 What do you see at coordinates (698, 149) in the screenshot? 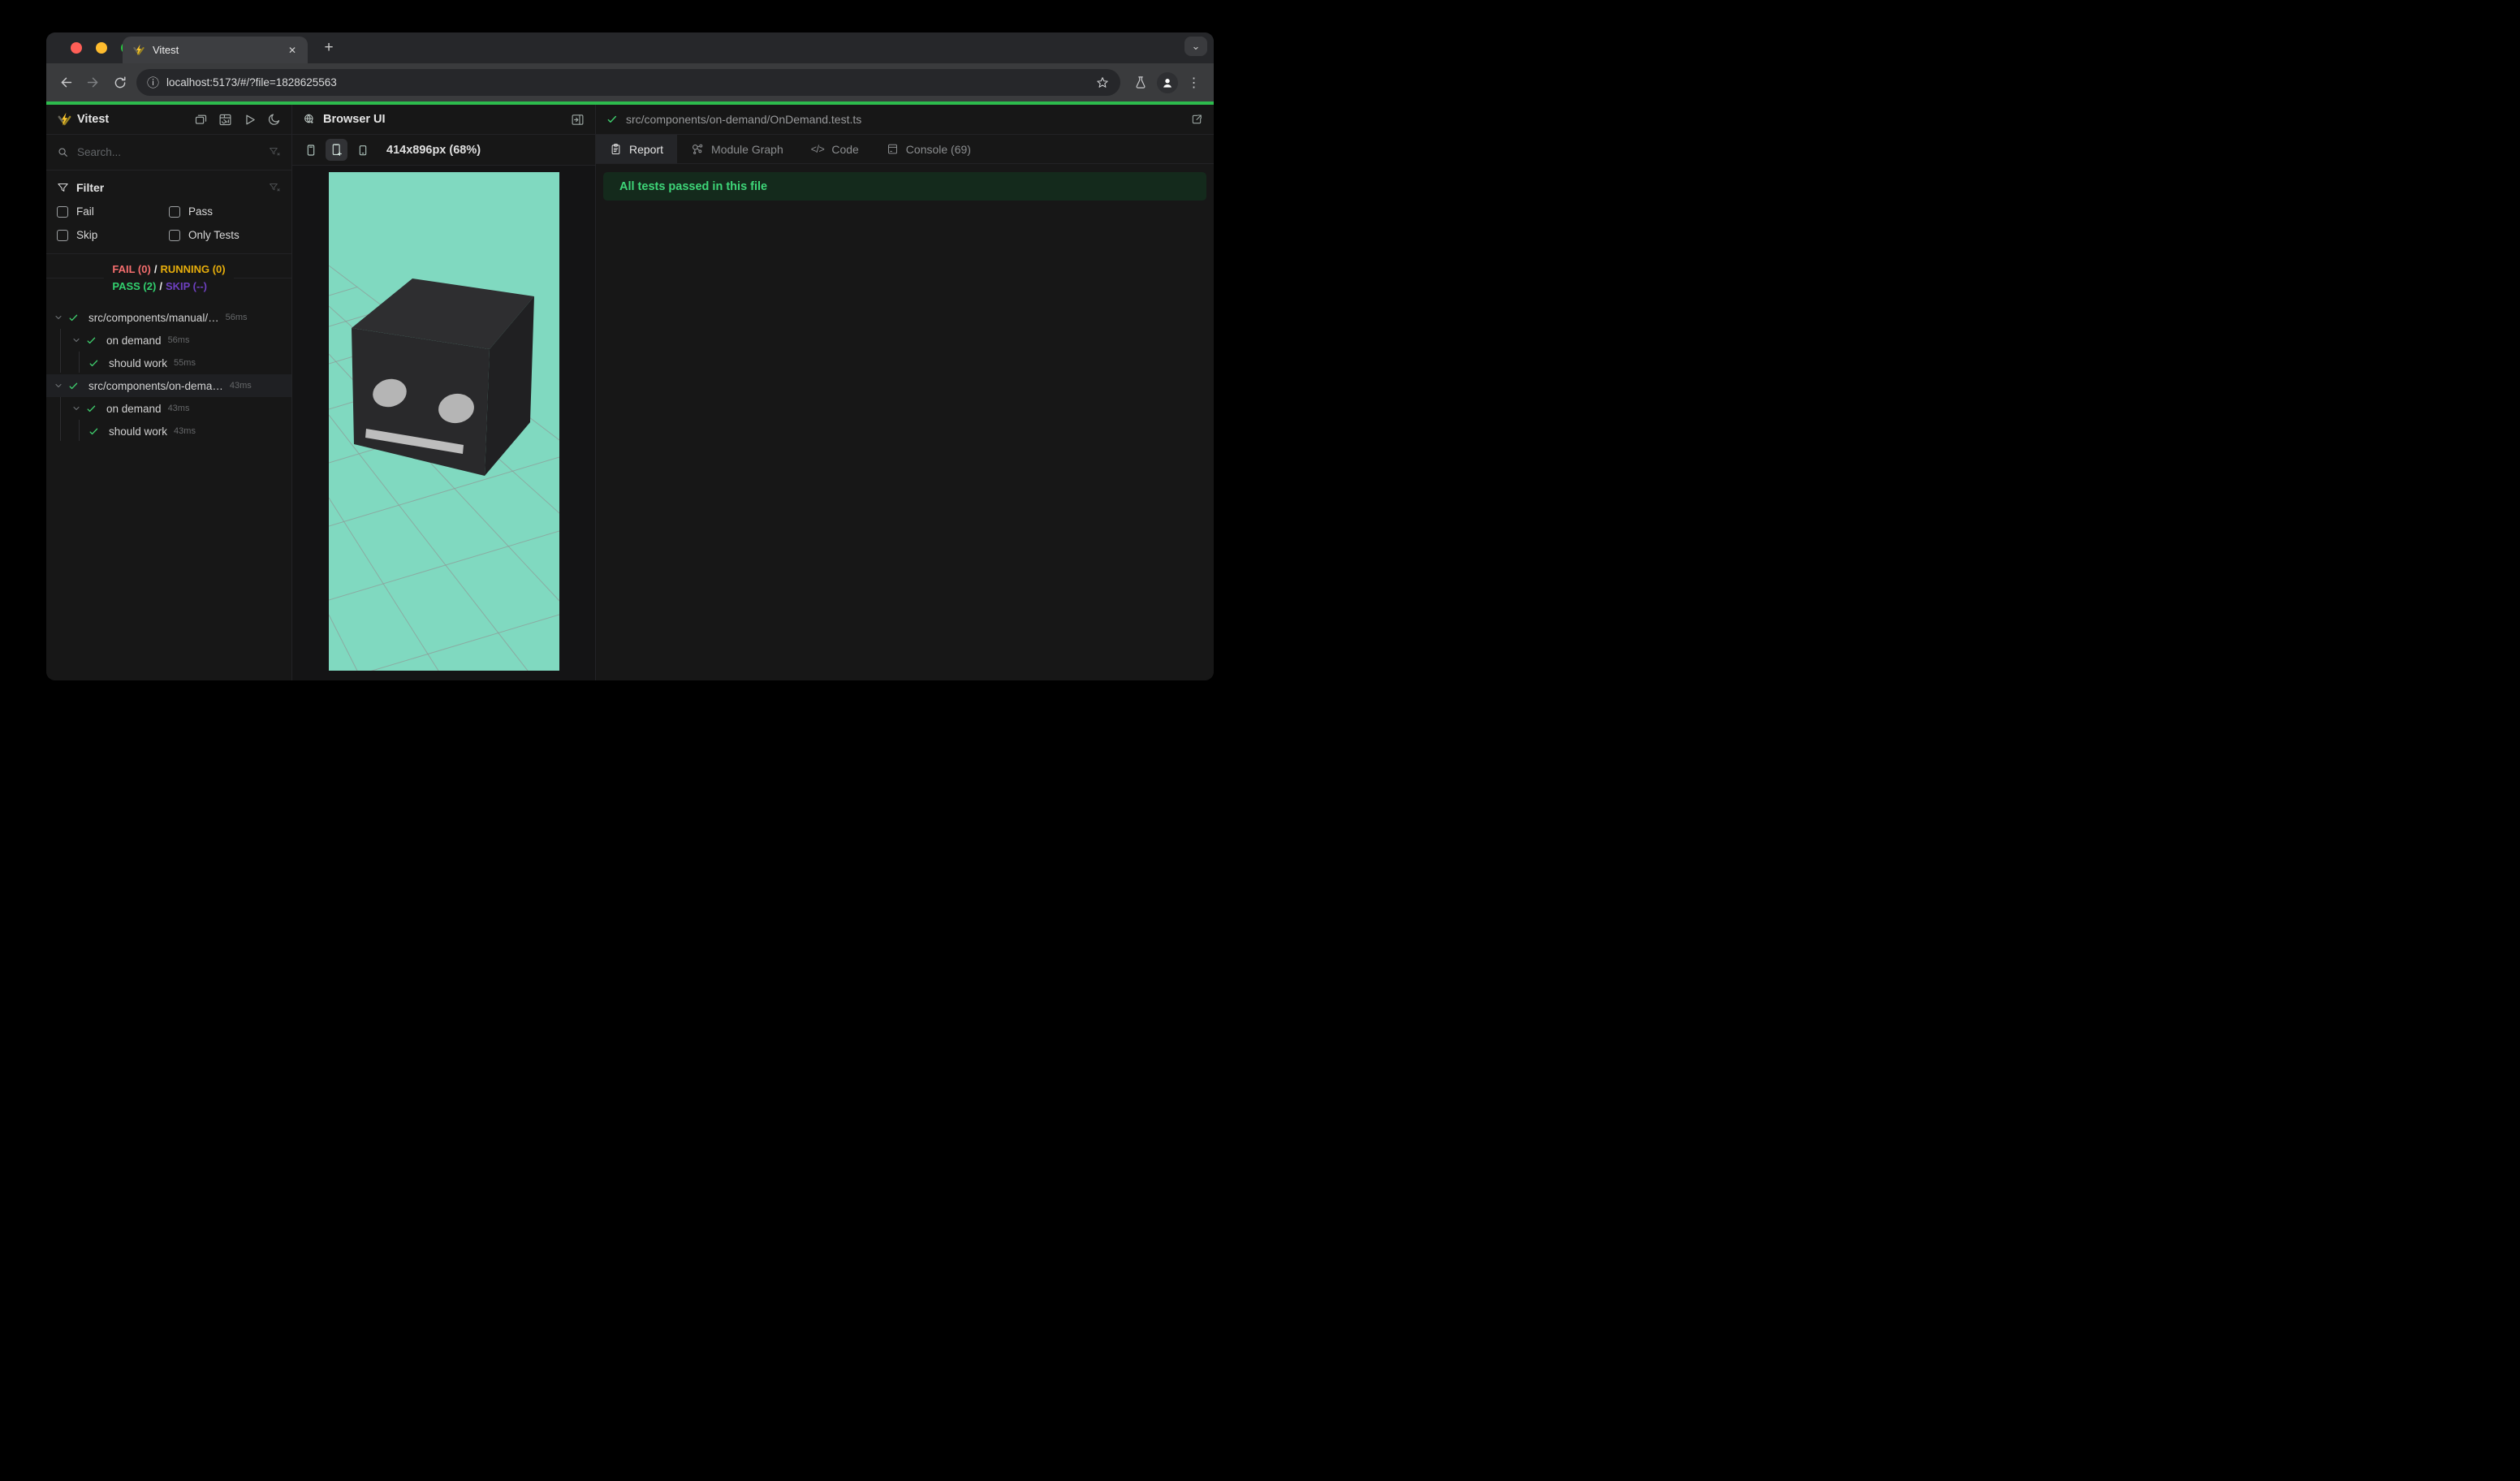
I see `module-graph-icon` at bounding box center [698, 149].